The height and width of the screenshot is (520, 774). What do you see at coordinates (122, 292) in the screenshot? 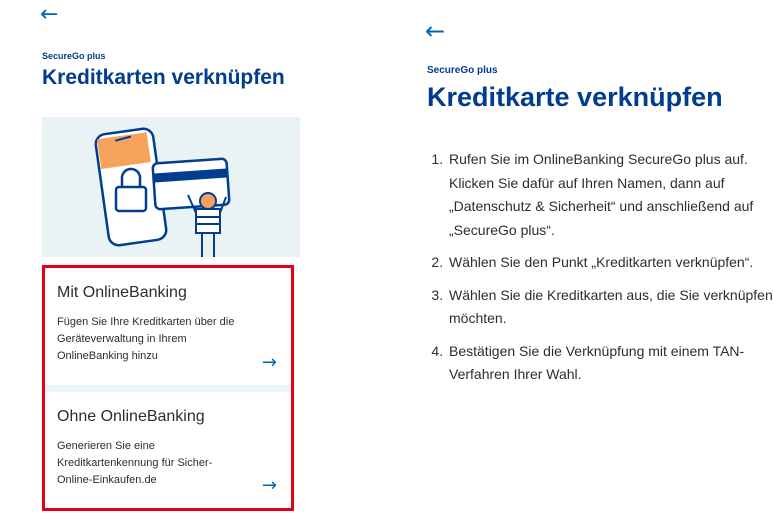
I see `option-title: Mit OnlineBanking` at bounding box center [122, 292].